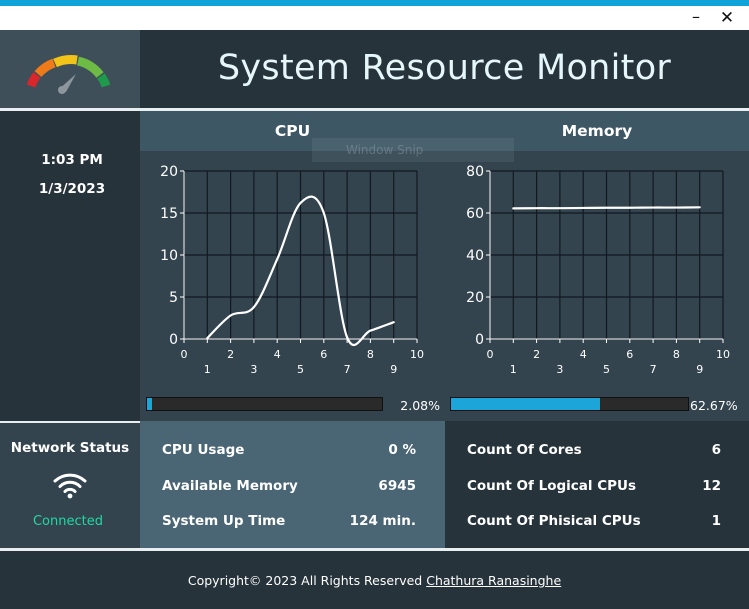 This screenshot has height=609, width=749. What do you see at coordinates (374, 18) in the screenshot?
I see `title-bar` at bounding box center [374, 18].